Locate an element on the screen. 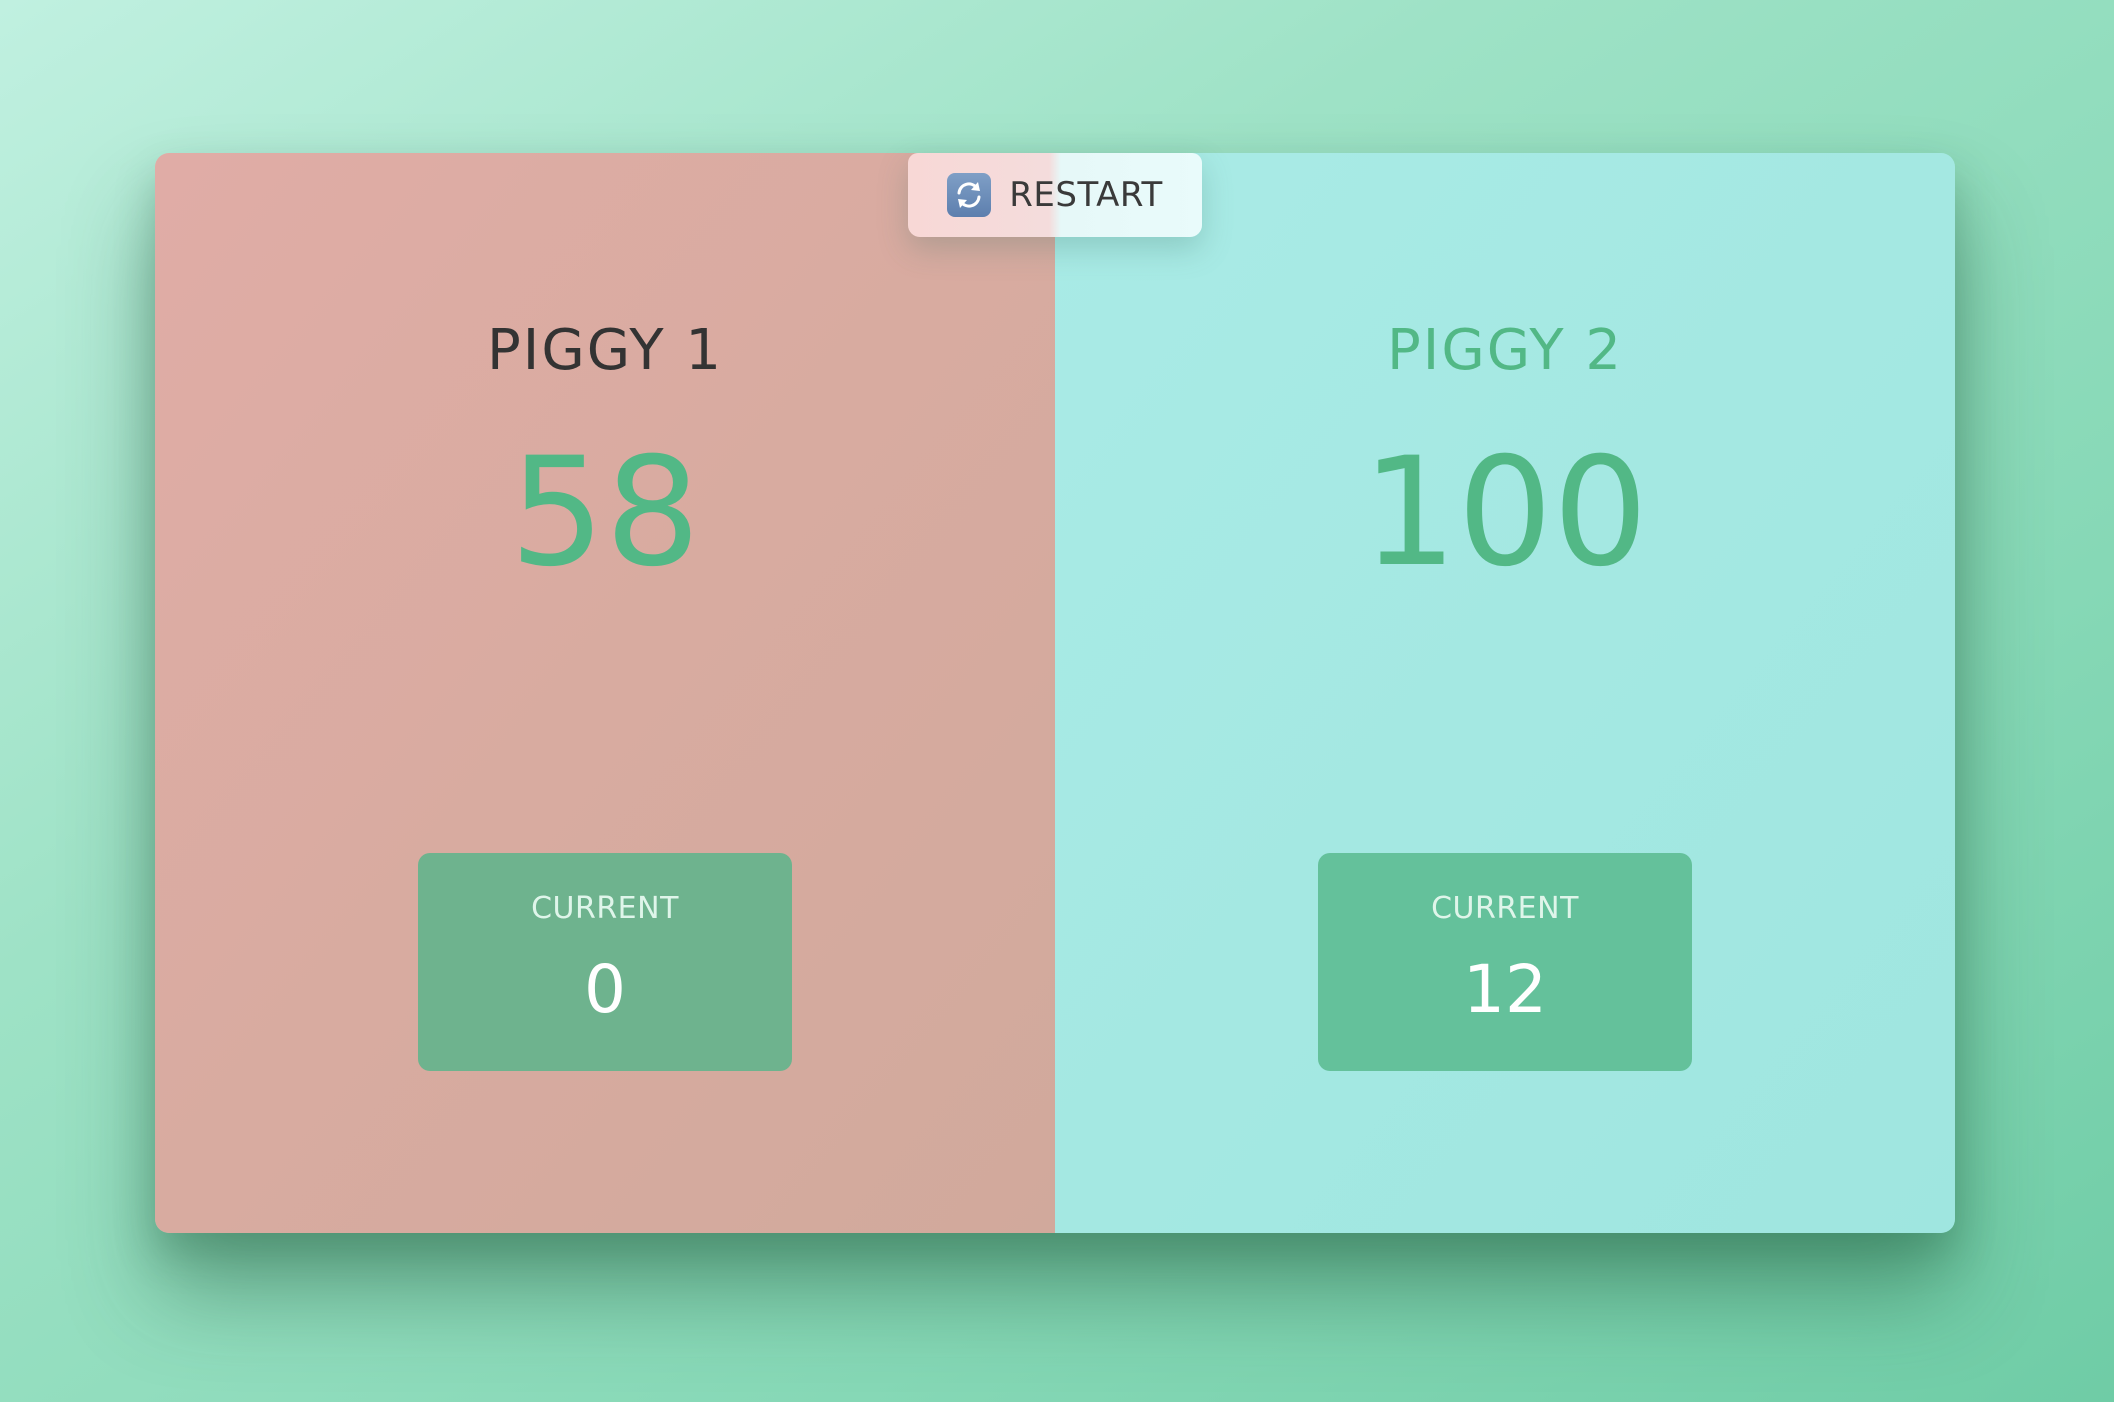  player-1-current-label: CURRENT is located at coordinates (605, 908).